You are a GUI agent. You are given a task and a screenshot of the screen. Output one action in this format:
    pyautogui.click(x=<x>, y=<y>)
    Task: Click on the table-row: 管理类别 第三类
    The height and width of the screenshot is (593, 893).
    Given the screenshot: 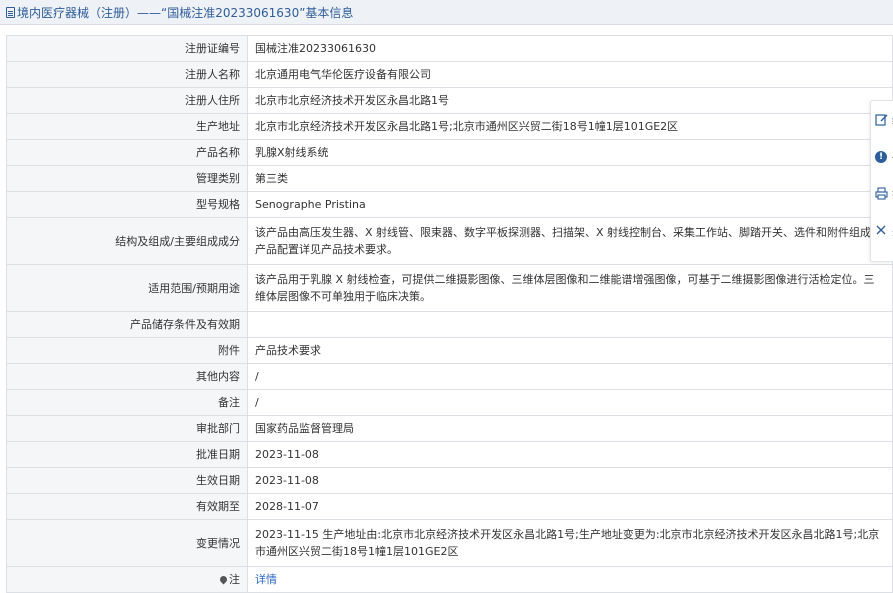 What is the action you would take?
    pyautogui.click(x=449, y=178)
    